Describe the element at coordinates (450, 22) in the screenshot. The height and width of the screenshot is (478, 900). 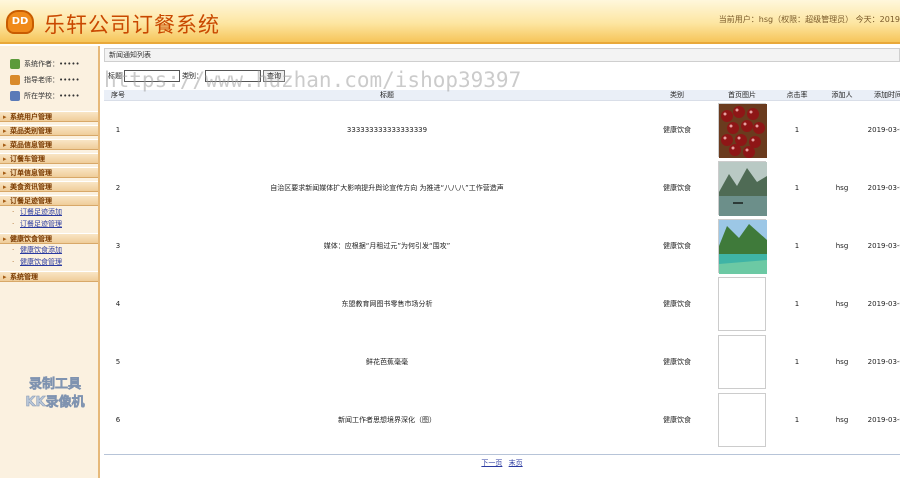
I see `app-header: DD 乐轩公司订餐系统 当前用户：hsg（权限：超级管理员） 今天：2019` at that location.